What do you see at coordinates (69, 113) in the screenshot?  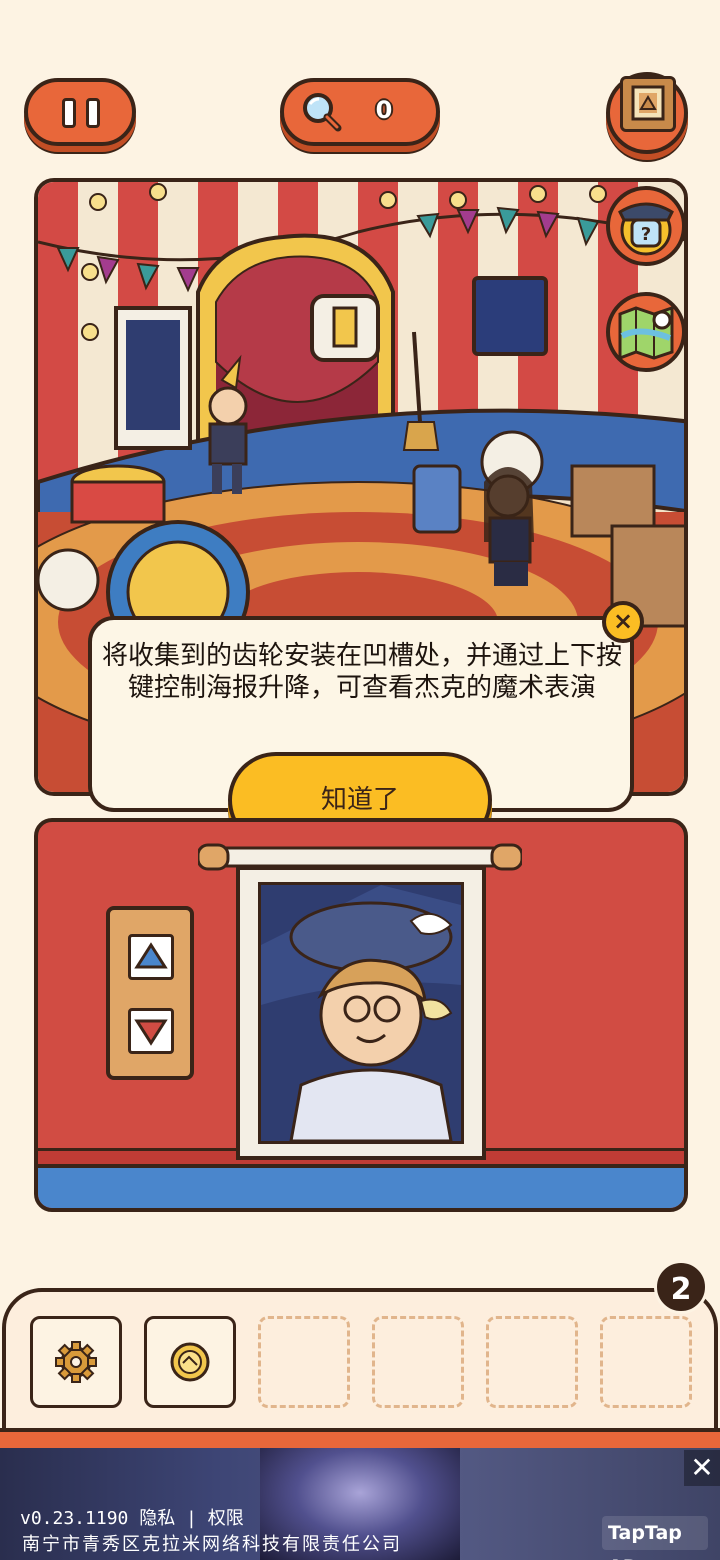 I see `pause-icon` at bounding box center [69, 113].